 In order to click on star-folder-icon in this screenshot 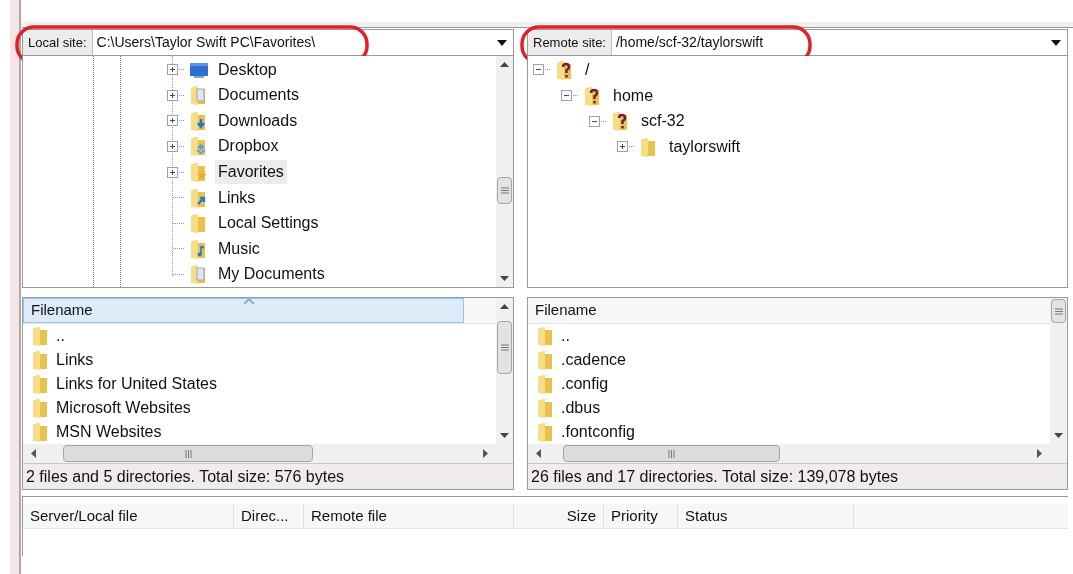, I will do `click(199, 172)`.